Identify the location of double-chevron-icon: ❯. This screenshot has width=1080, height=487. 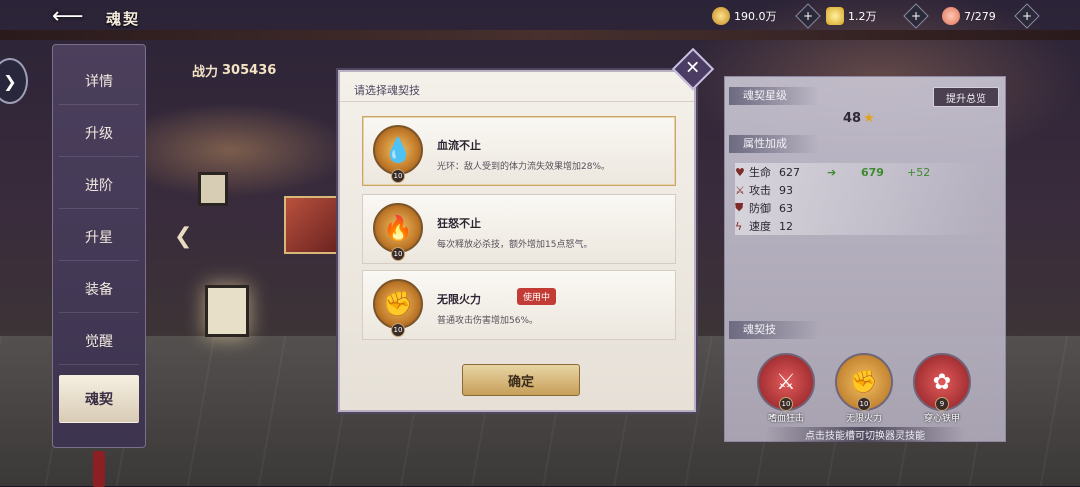
(10, 81).